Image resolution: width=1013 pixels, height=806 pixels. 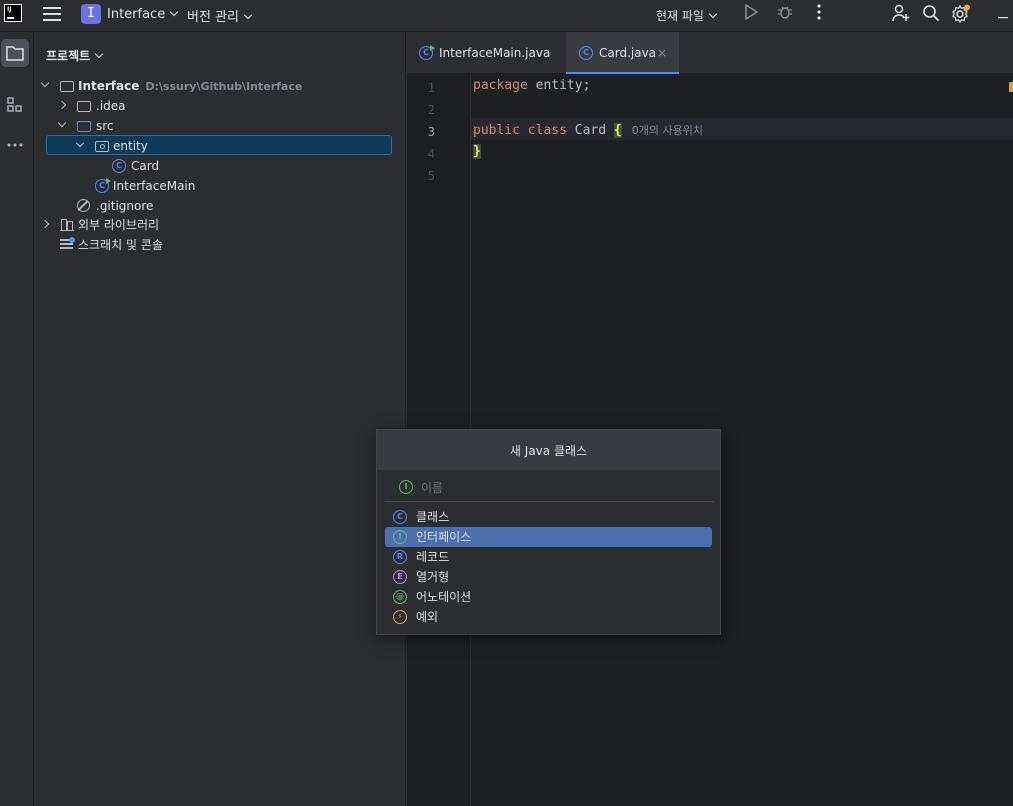 I want to click on editor-tab-bar: C InterfaceMain.java C Card.java ×, so click(x=710, y=53).